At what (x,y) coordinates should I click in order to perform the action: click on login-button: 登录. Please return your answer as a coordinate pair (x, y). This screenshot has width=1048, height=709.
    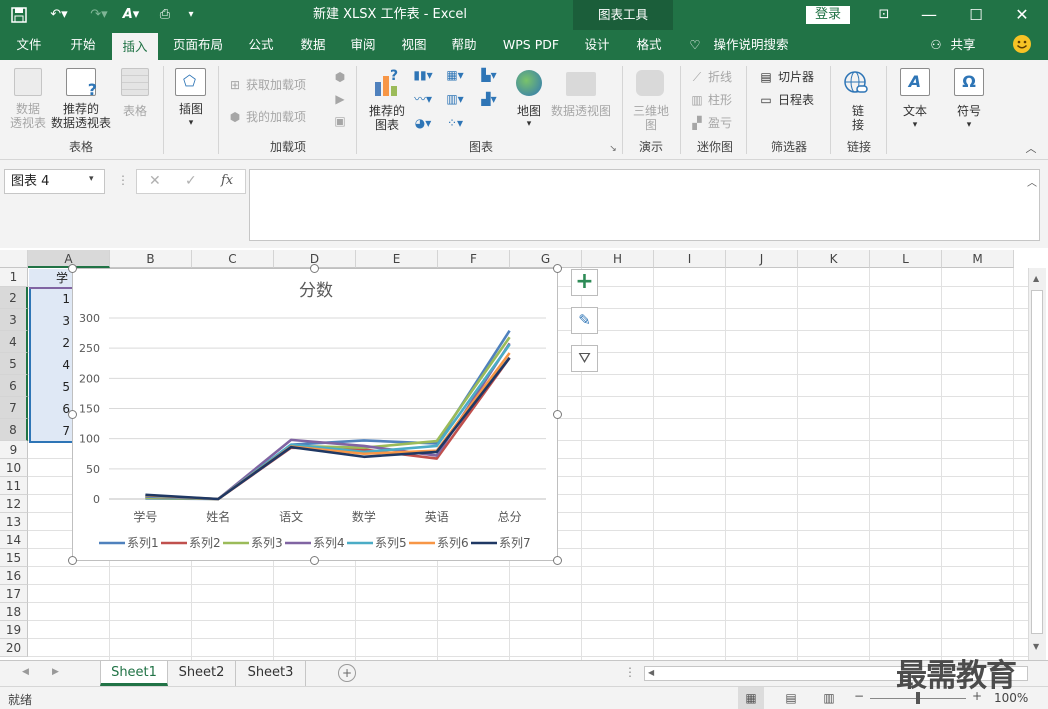
    Looking at the image, I should click on (828, 15).